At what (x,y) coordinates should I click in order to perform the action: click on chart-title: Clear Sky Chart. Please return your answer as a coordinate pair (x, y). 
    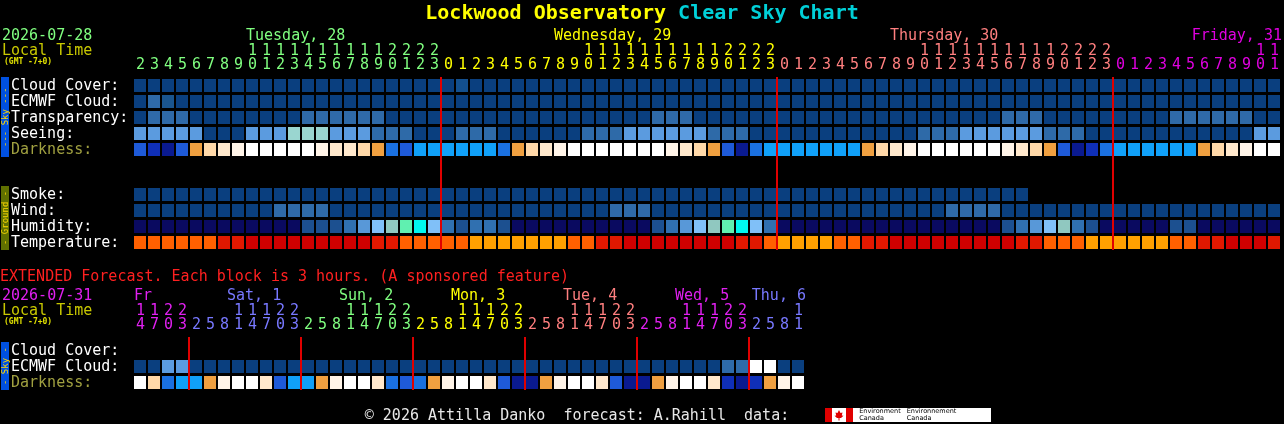
    Looking at the image, I should click on (768, 12).